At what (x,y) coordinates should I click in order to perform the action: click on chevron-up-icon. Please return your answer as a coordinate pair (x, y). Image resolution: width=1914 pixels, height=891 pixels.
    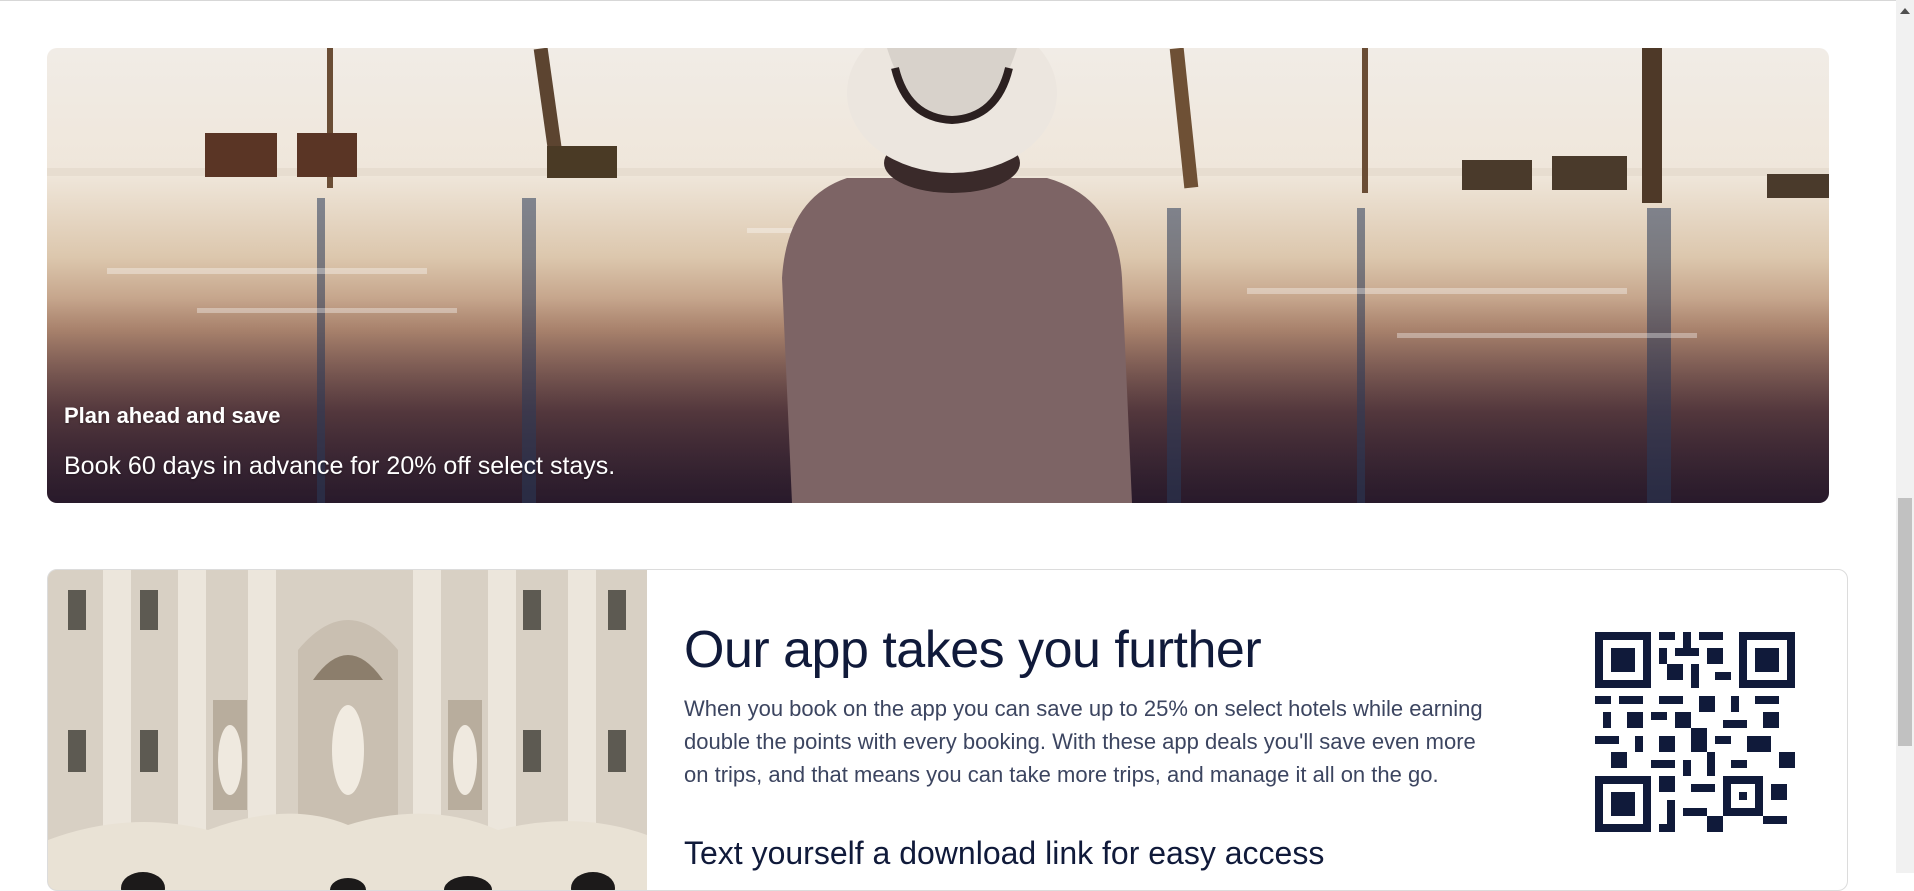
    Looking at the image, I should click on (1905, 11).